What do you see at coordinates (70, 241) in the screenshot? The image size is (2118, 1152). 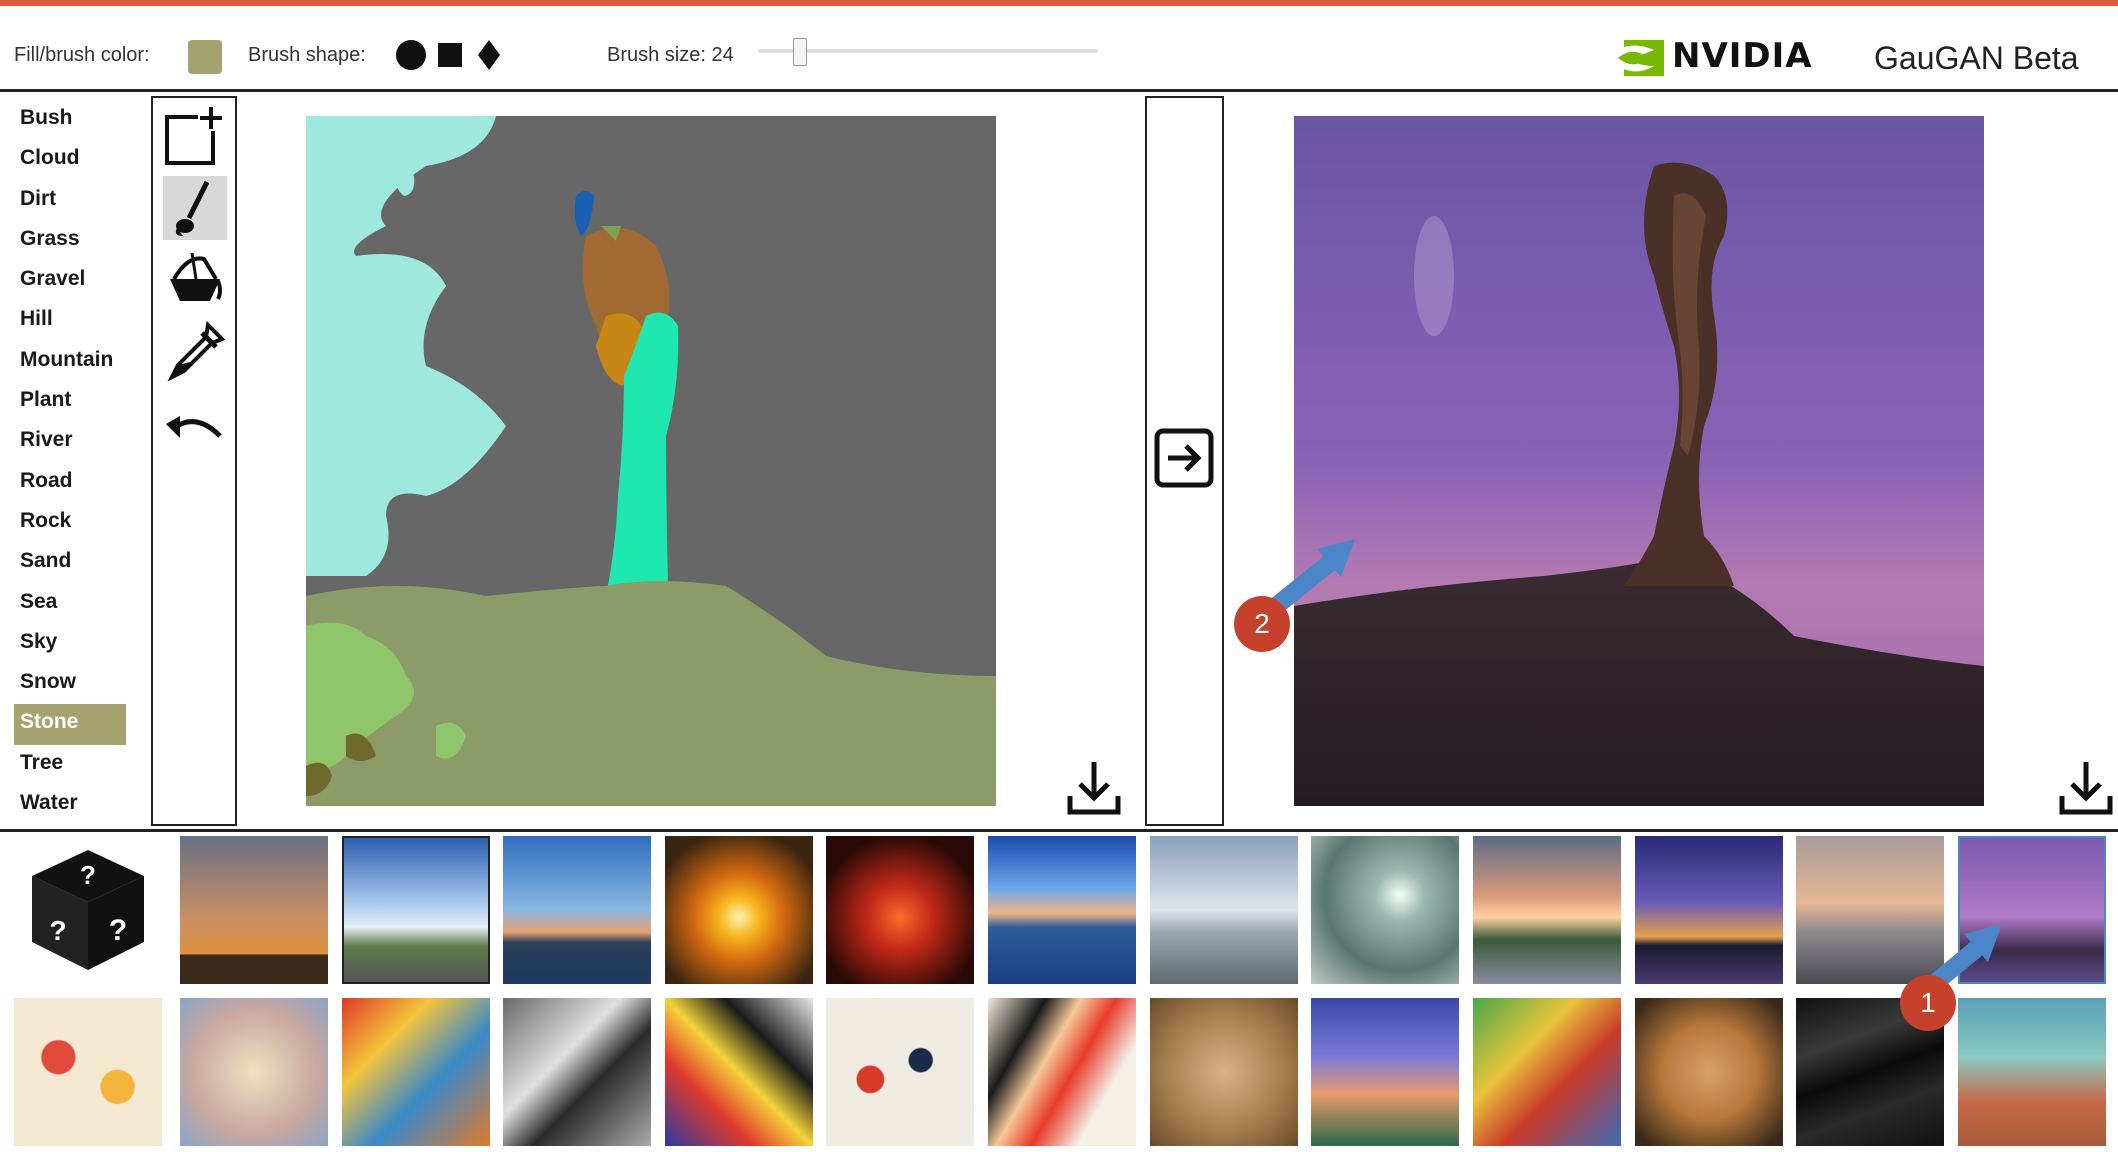 I see `label-grass: Grass` at bounding box center [70, 241].